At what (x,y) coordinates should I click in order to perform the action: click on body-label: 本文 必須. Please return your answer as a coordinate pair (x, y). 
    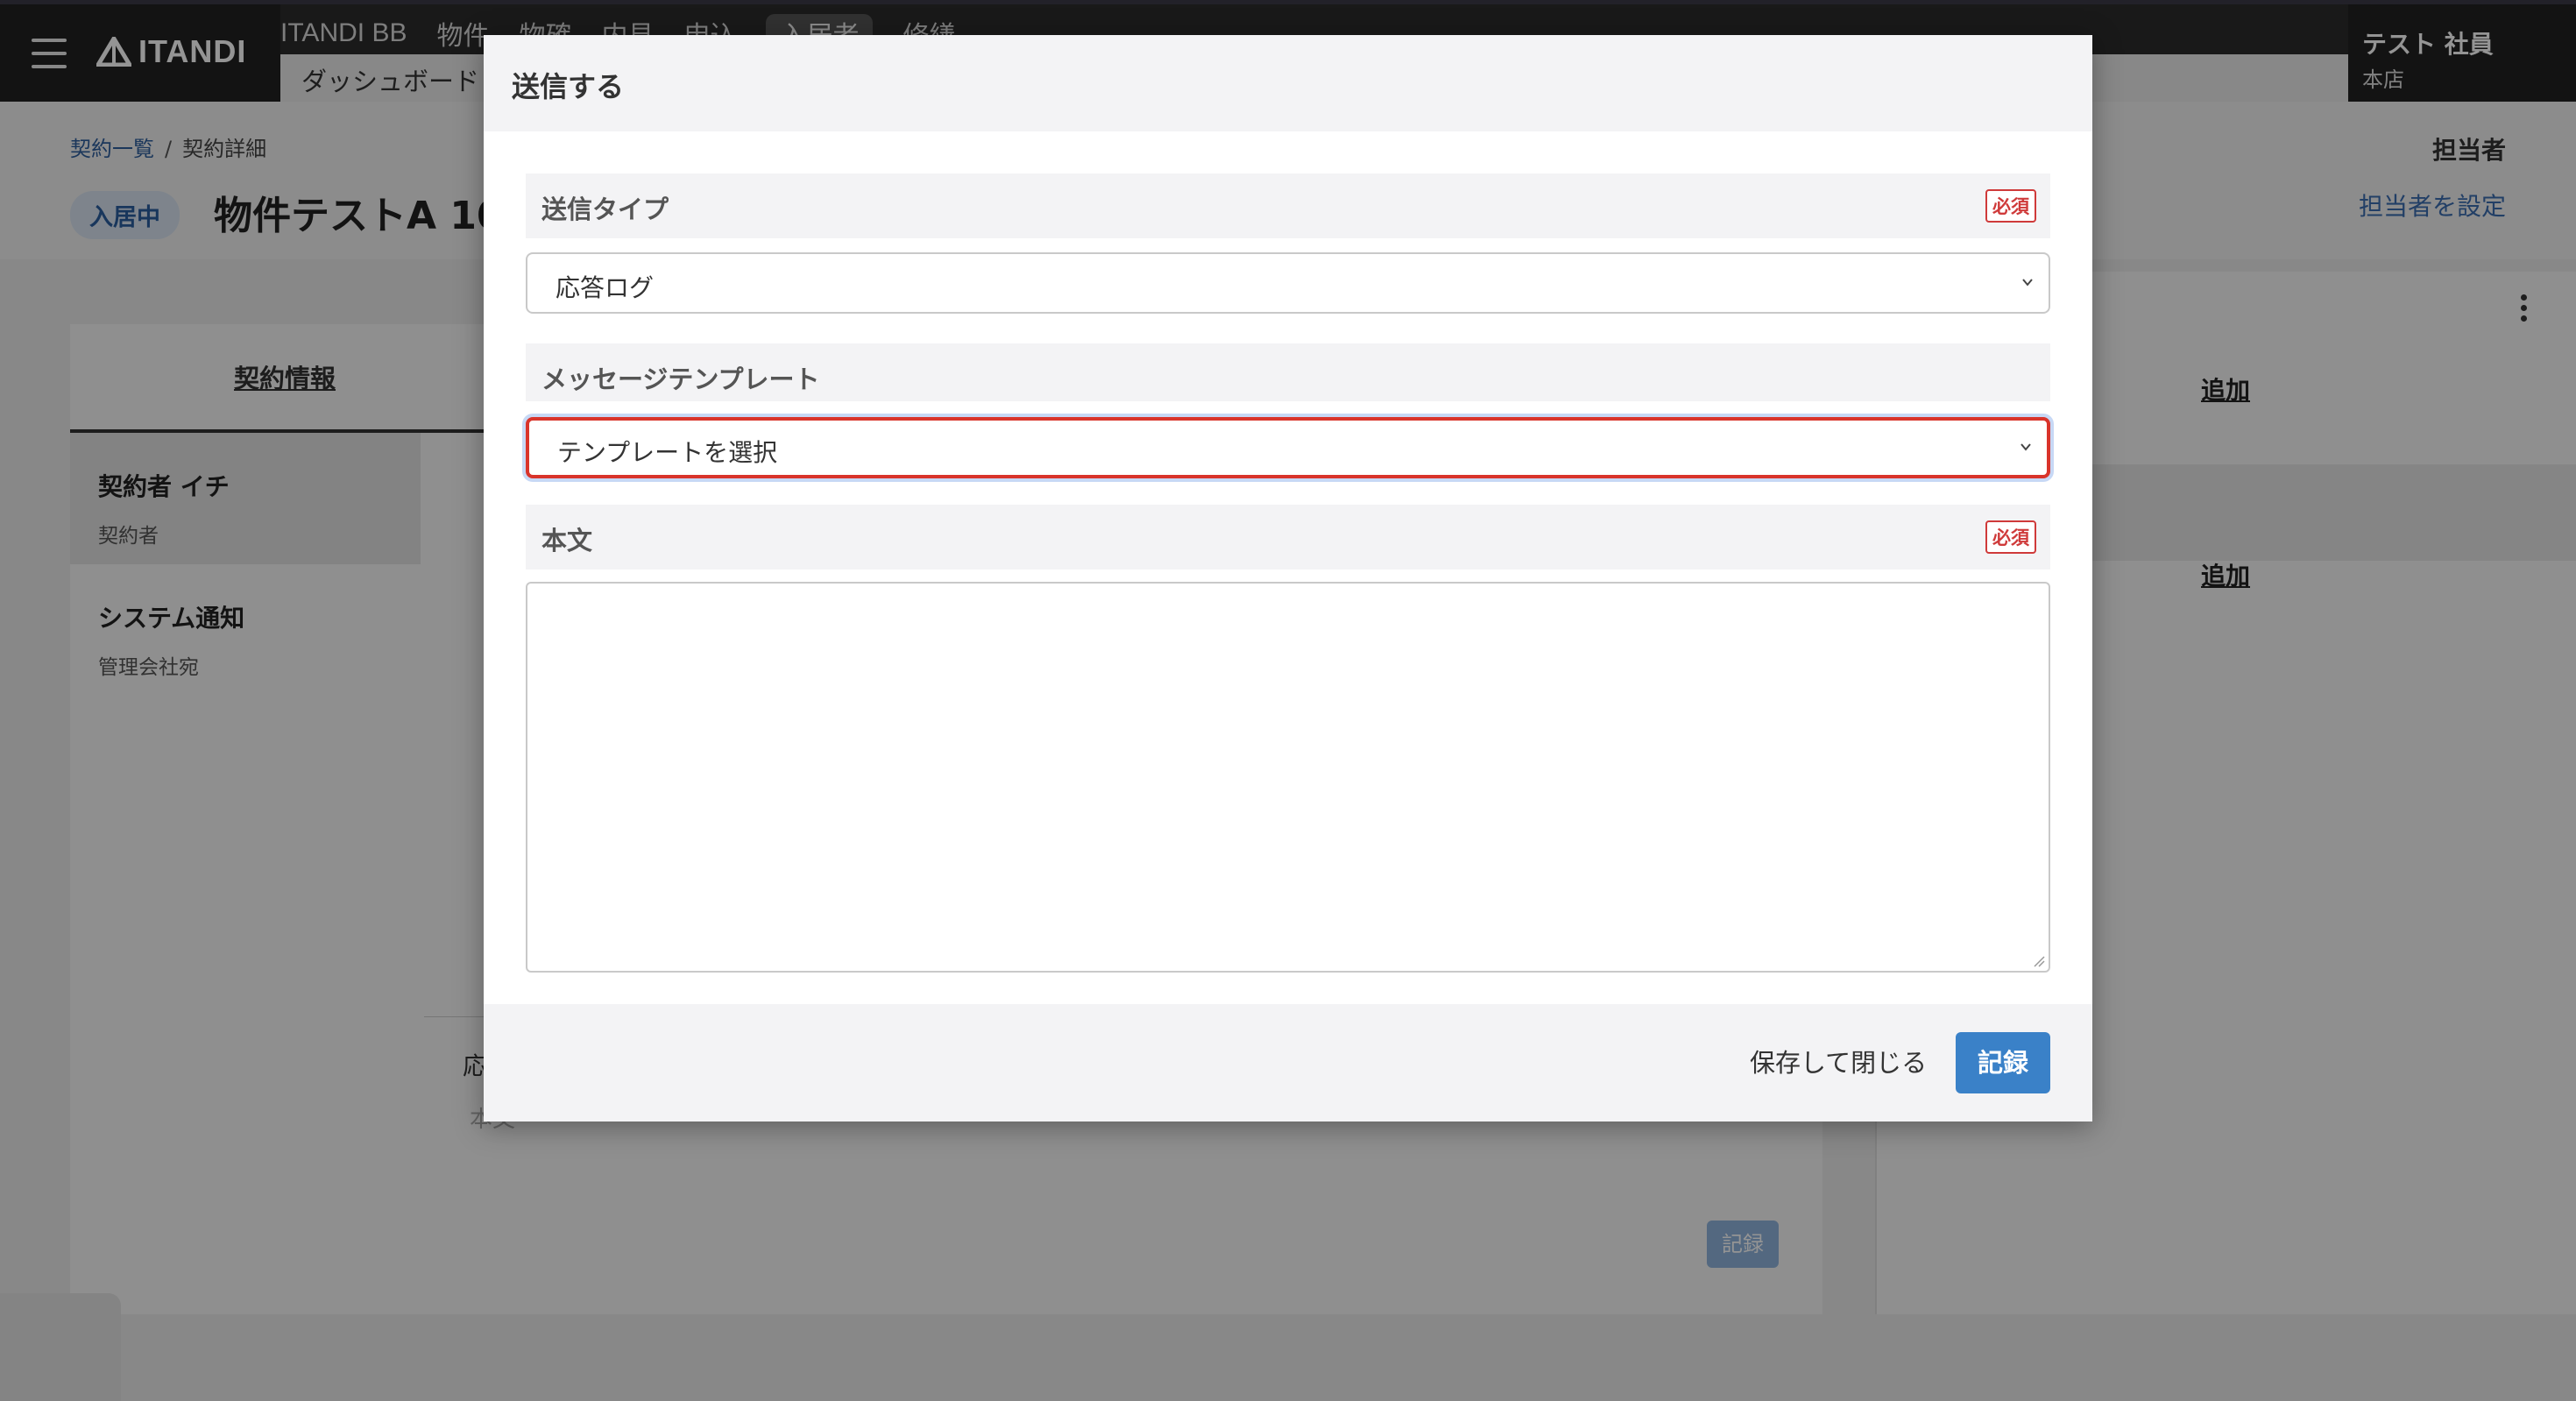
    Looking at the image, I should click on (1288, 537).